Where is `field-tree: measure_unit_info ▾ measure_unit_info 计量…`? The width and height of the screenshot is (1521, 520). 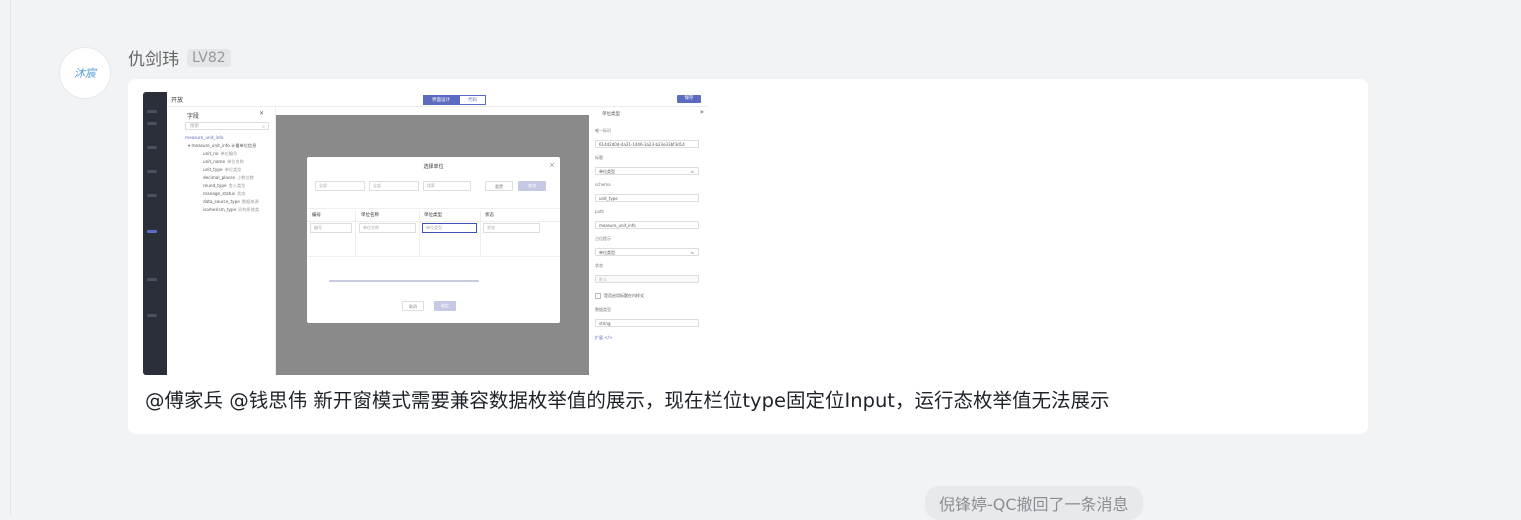 field-tree: measure_unit_info ▾ measure_unit_info 计量… is located at coordinates (230, 174).